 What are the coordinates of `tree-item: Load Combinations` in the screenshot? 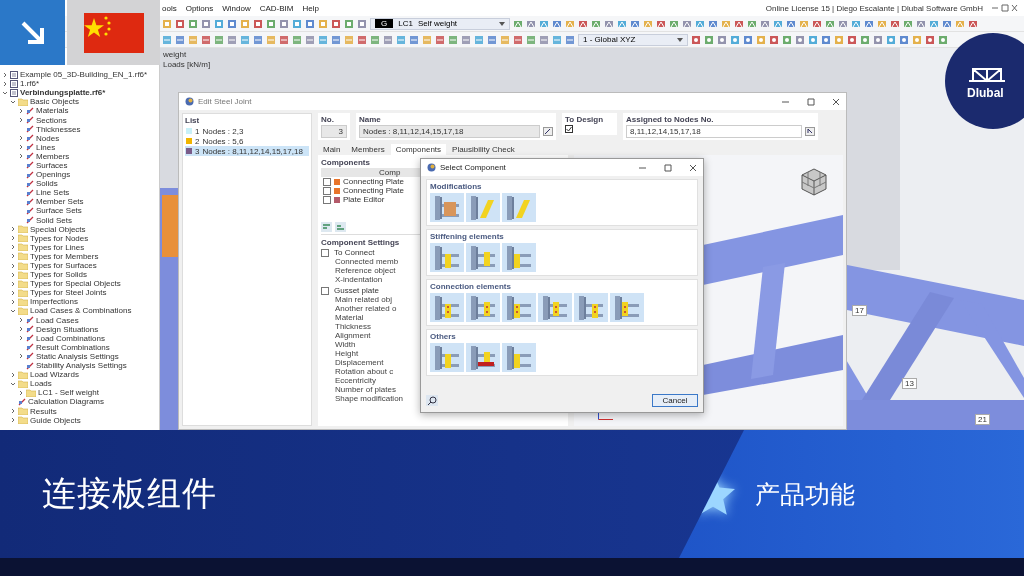 It's located at (70, 338).